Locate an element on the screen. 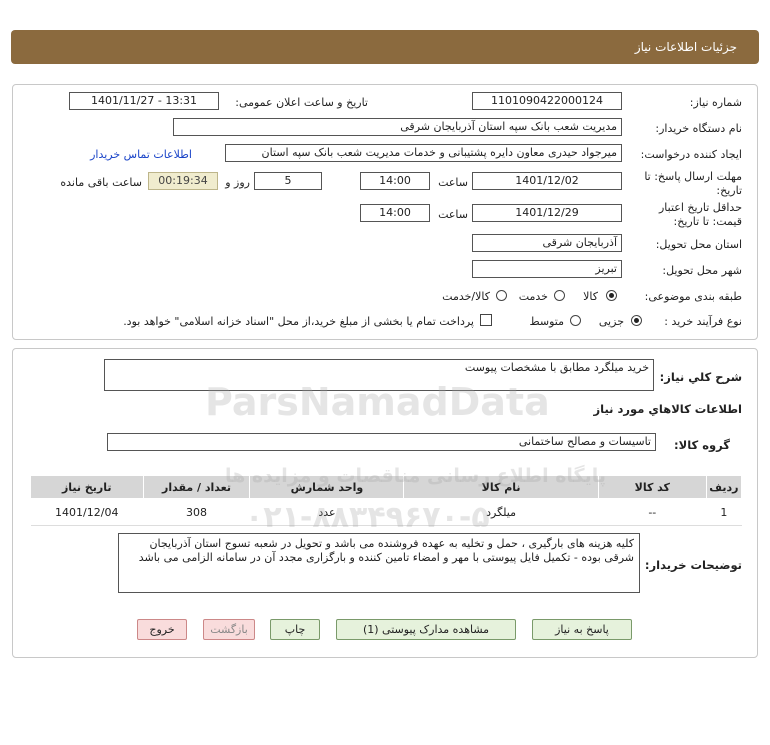  buyer-org-field: مدیریت شعب بانک سپه استان آذربایجان شرقی is located at coordinates (397, 127).